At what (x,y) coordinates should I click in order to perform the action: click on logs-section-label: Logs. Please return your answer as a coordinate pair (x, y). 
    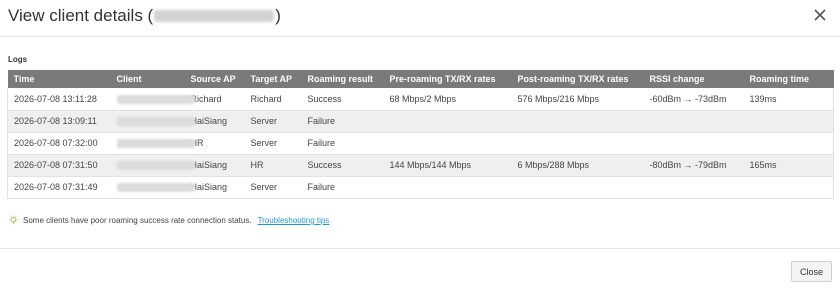
    Looking at the image, I should click on (18, 59).